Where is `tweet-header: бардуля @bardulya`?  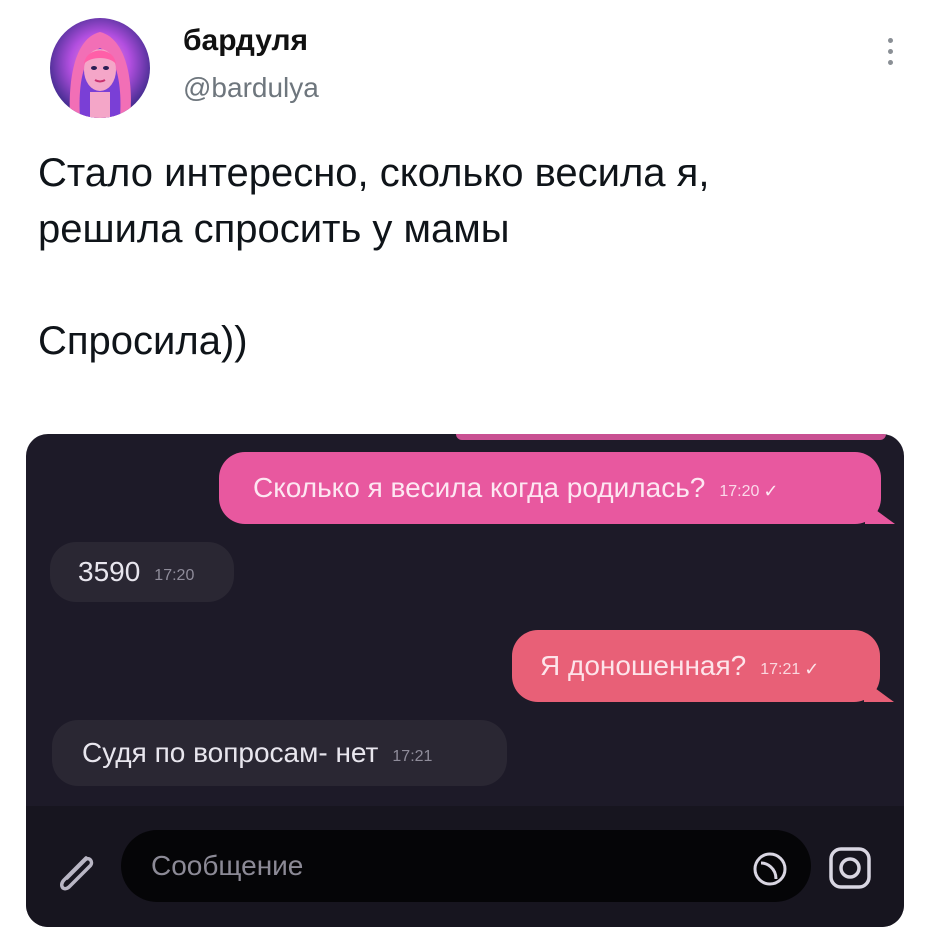
tweet-header: бардуля @bardulya is located at coordinates (465, 63).